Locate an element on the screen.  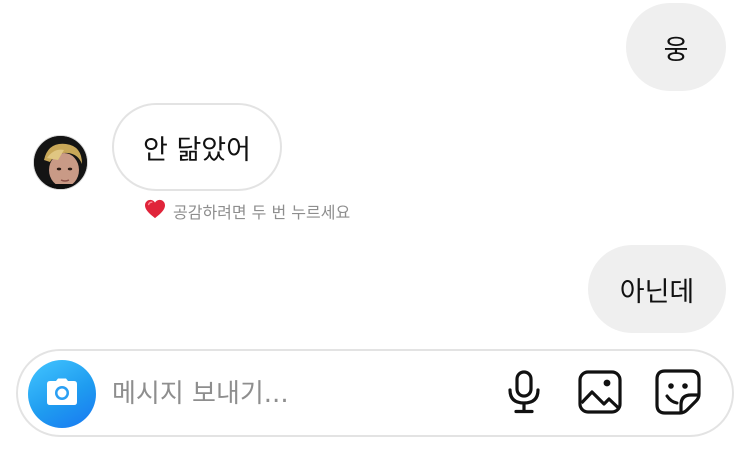
avatar-photo is located at coordinates (60, 162).